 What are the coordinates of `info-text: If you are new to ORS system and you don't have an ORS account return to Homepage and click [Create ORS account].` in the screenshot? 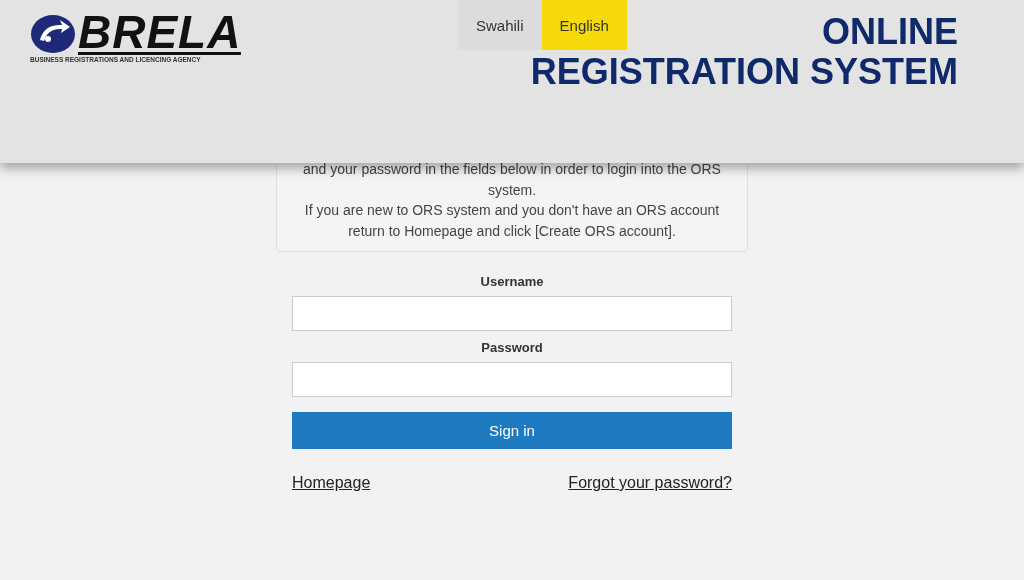 It's located at (512, 221).